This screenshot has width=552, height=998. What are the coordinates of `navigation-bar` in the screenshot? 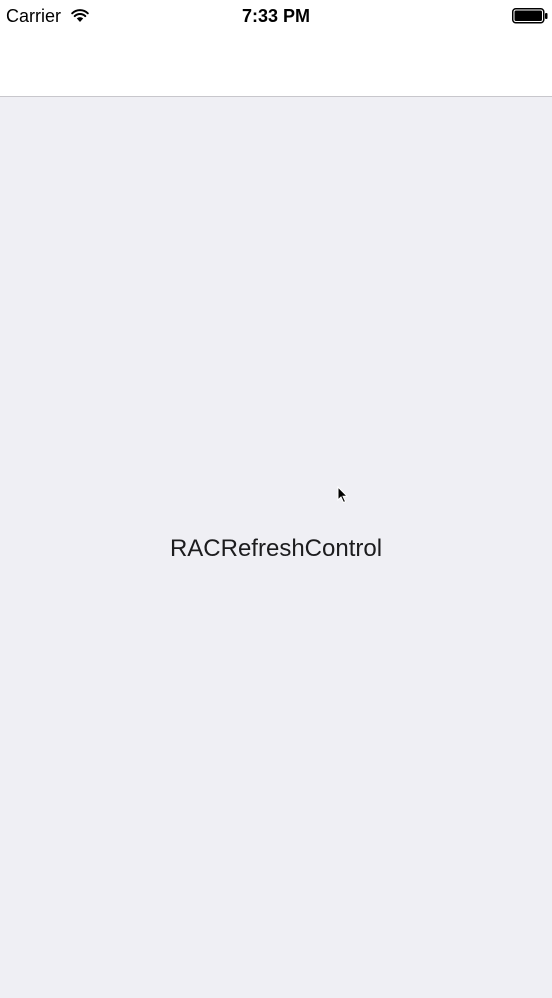 It's located at (276, 64).